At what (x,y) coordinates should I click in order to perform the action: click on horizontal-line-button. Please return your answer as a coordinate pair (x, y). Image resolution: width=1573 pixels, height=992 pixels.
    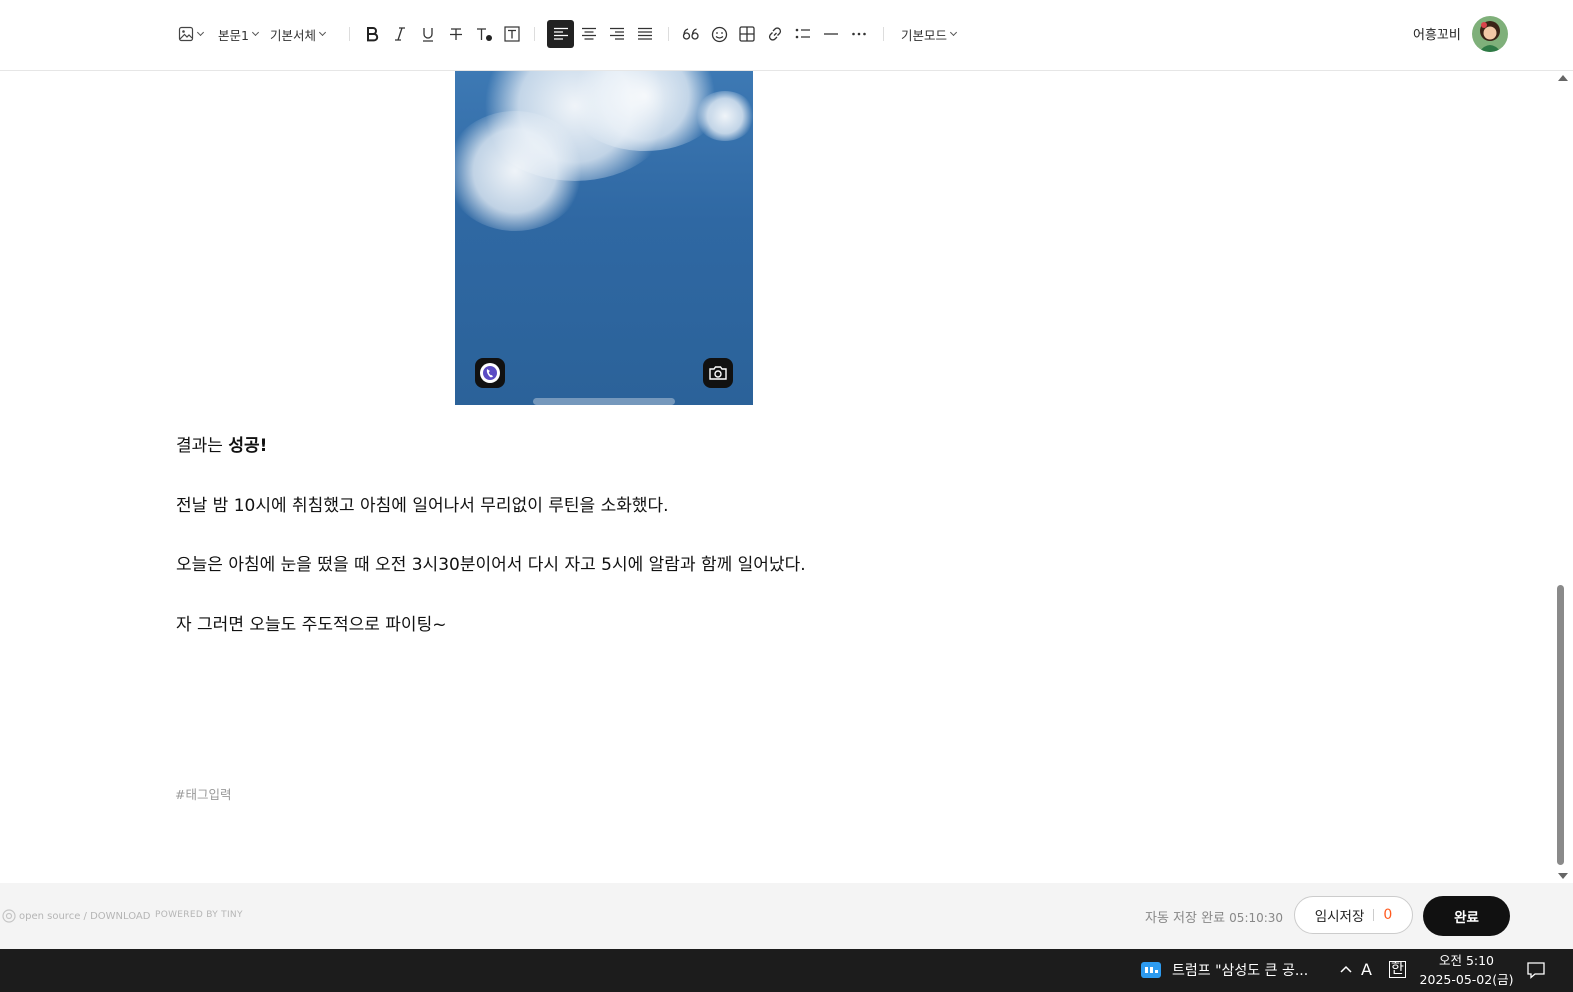
    Looking at the image, I should click on (831, 34).